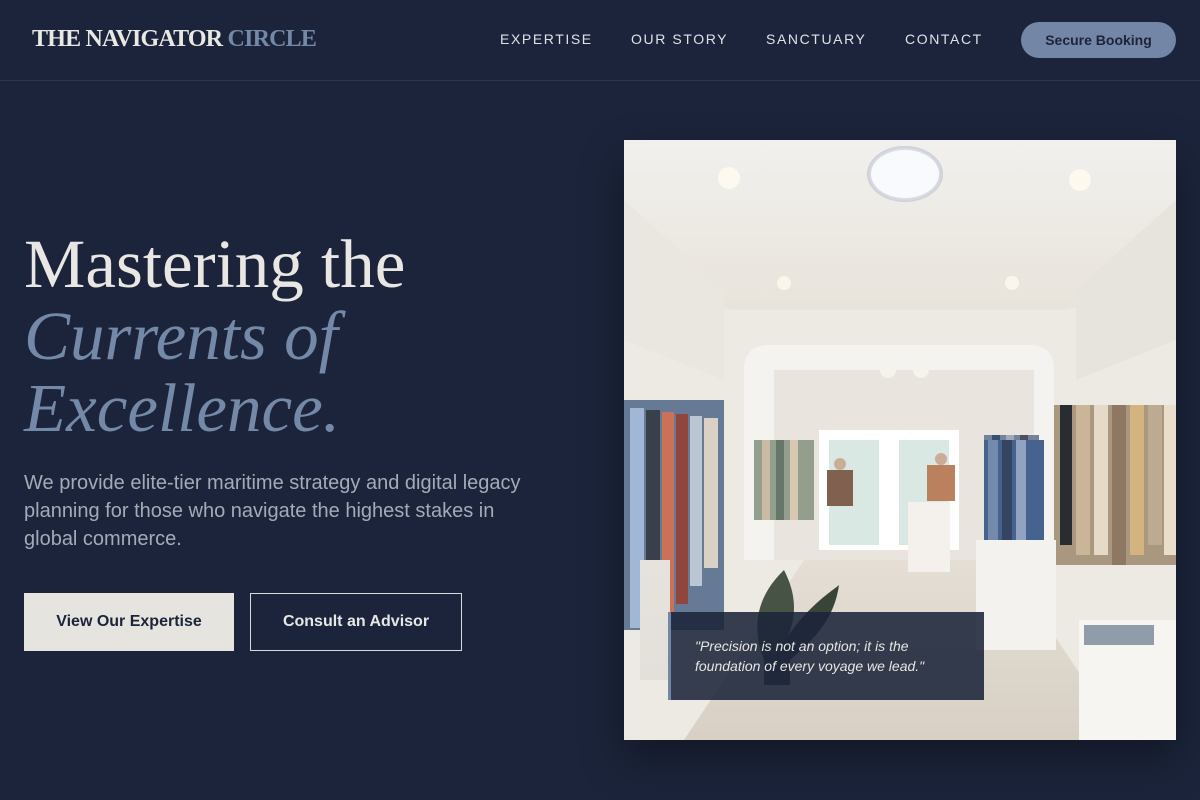 The height and width of the screenshot is (800, 1200). What do you see at coordinates (679, 39) in the screenshot?
I see `nav-item-our-story: OUR STORY` at bounding box center [679, 39].